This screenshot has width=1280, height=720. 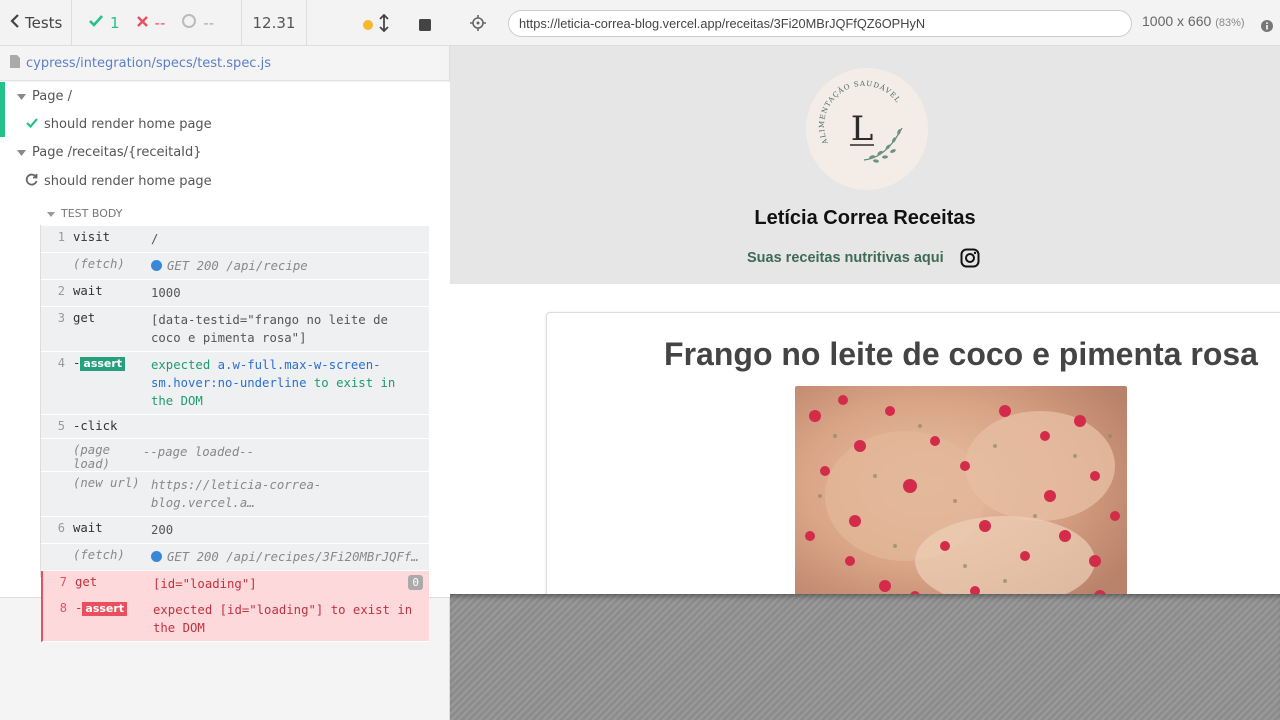 What do you see at coordinates (209, 22) in the screenshot?
I see `pending-count: --` at bounding box center [209, 22].